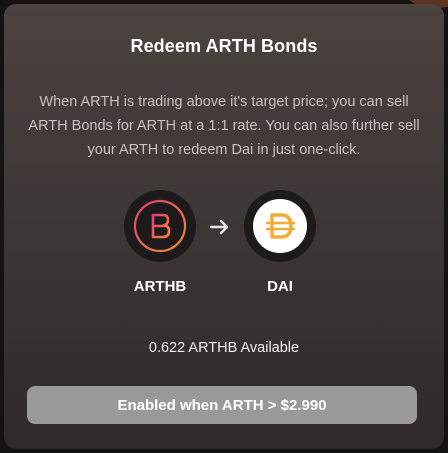  What do you see at coordinates (224, 348) in the screenshot?
I see `available-balance: 0.622 ARTHB Available` at bounding box center [224, 348].